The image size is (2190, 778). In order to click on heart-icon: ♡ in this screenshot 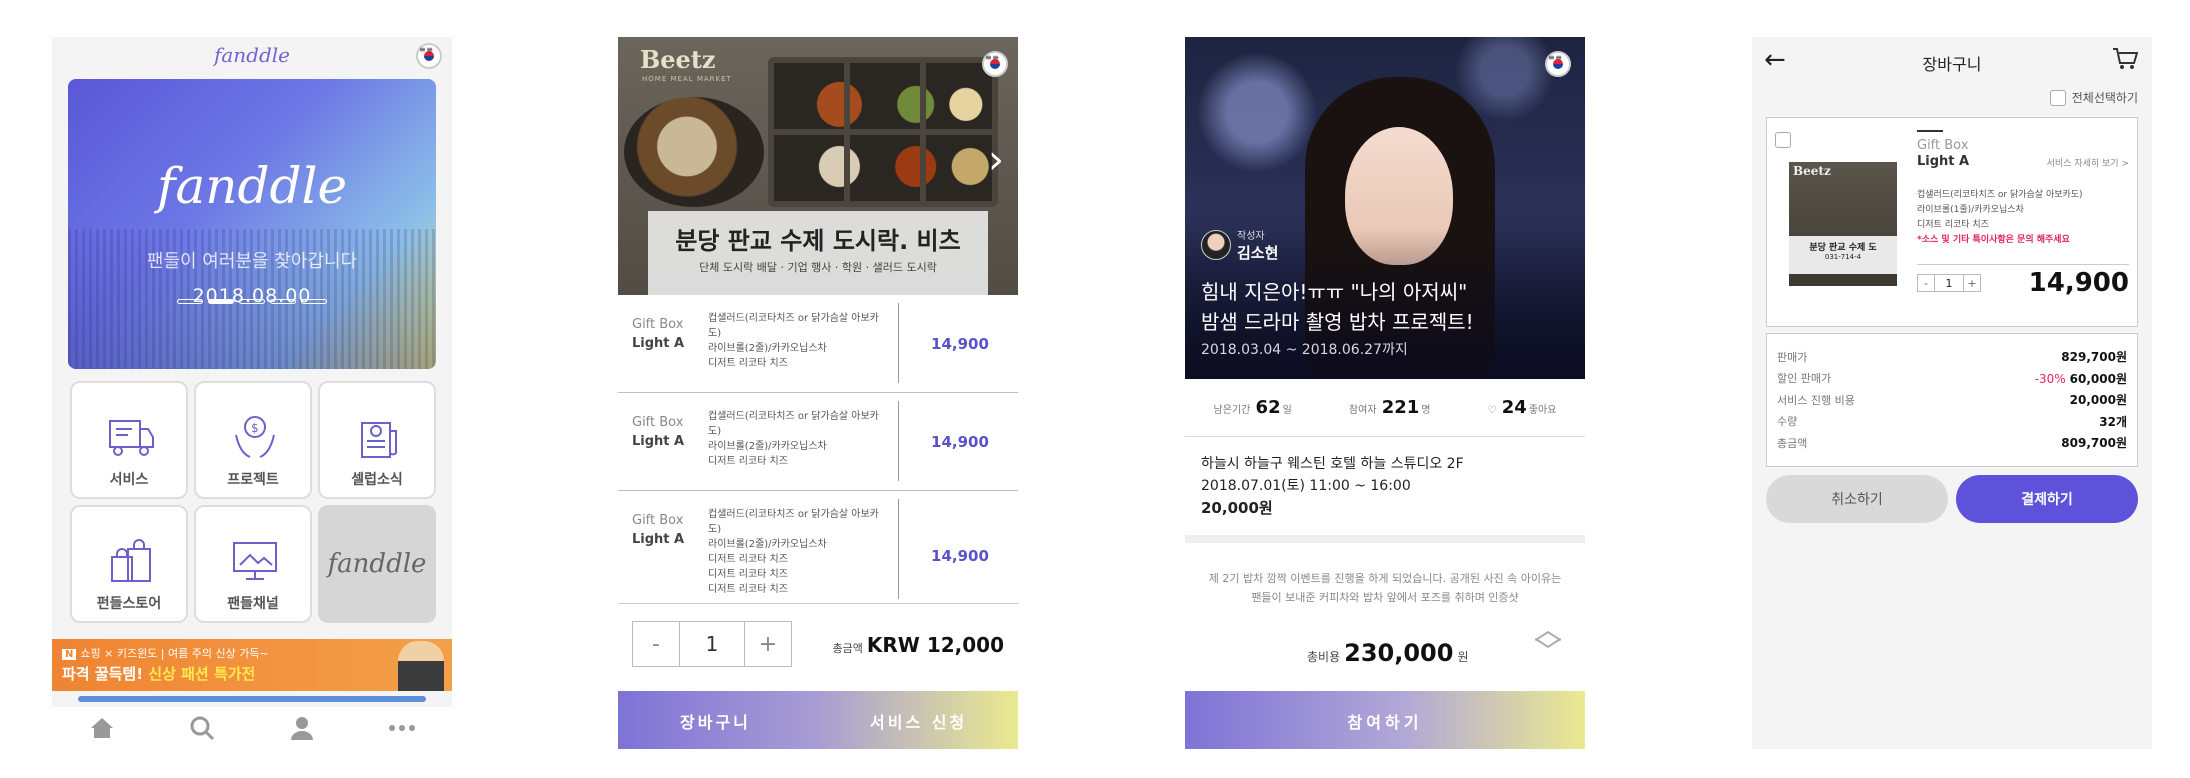, I will do `click(1492, 410)`.